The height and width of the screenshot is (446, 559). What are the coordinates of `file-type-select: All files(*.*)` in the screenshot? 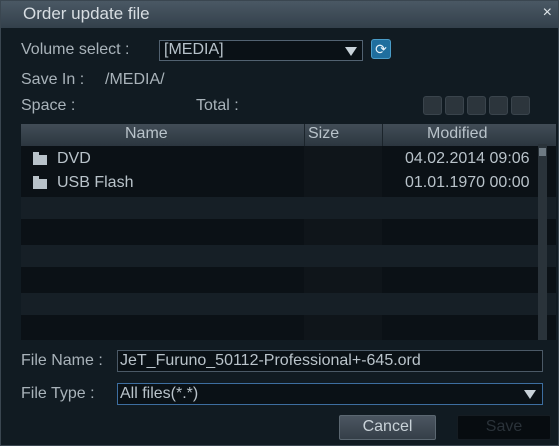 It's located at (330, 394).